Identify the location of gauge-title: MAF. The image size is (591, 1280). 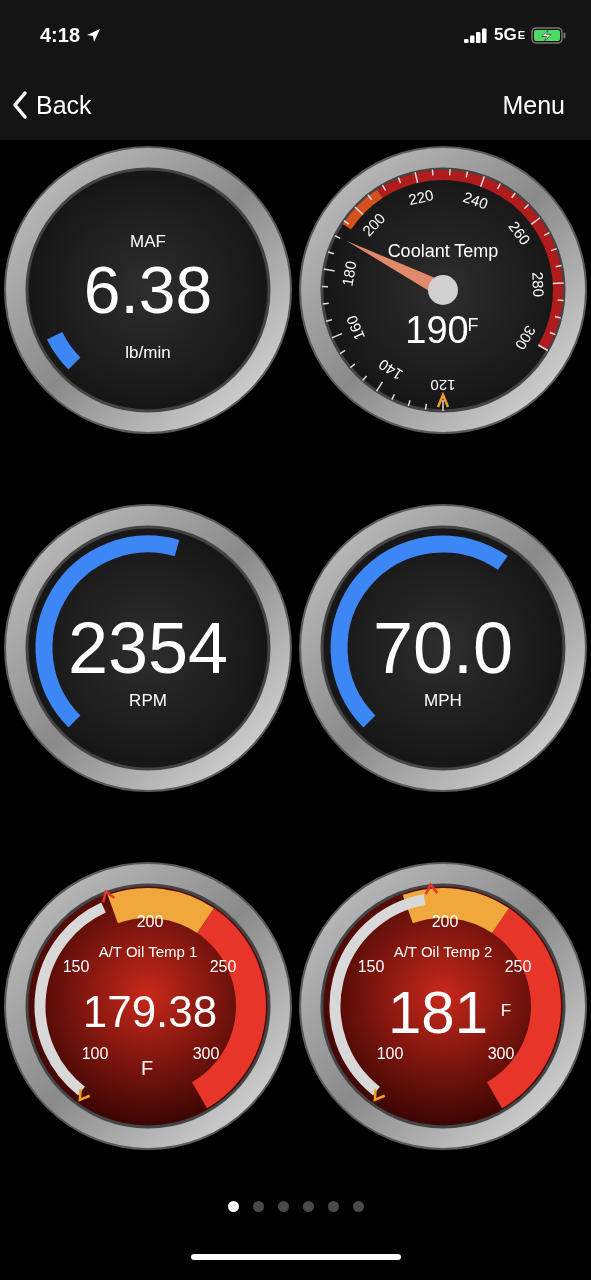
(148, 241).